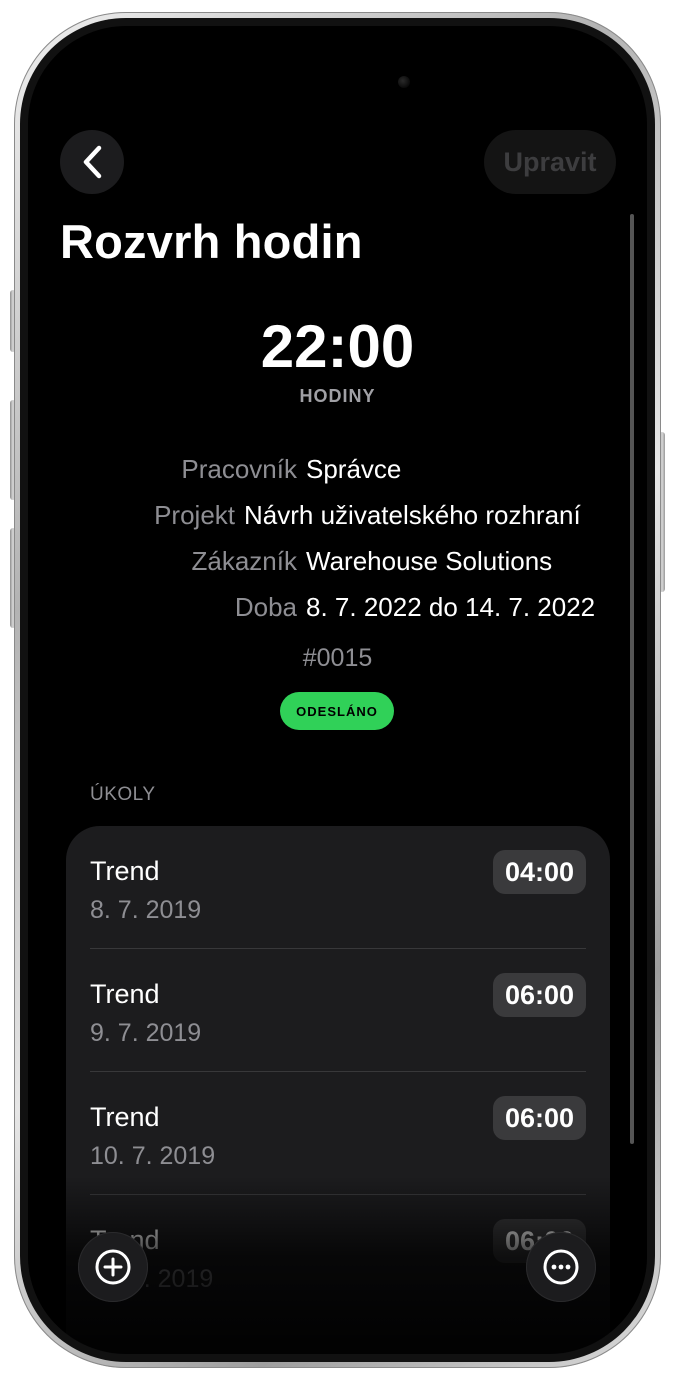 The height and width of the screenshot is (1380, 675). I want to click on chevron-left-icon, so click(92, 162).